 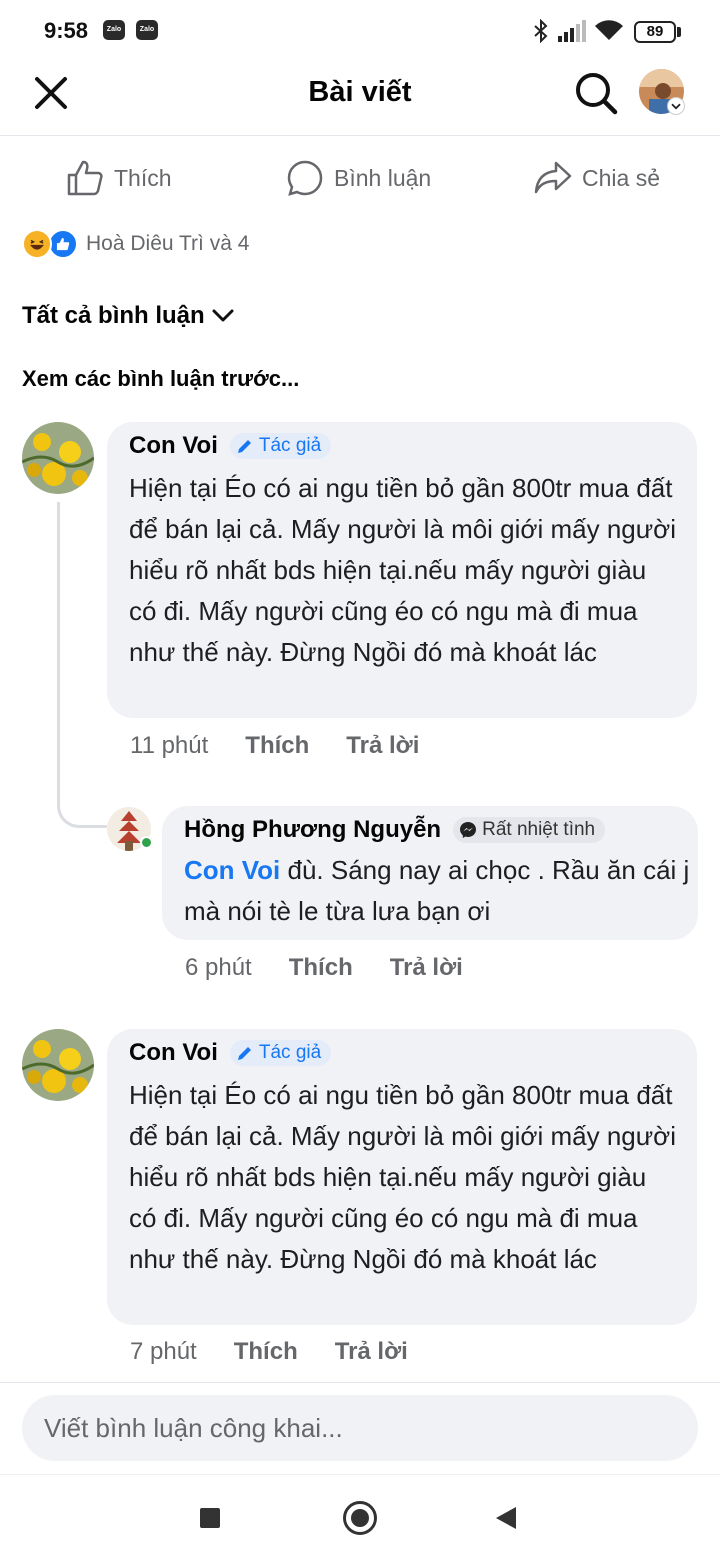 What do you see at coordinates (163, 1351) in the screenshot?
I see `comment-time: 7 phút` at bounding box center [163, 1351].